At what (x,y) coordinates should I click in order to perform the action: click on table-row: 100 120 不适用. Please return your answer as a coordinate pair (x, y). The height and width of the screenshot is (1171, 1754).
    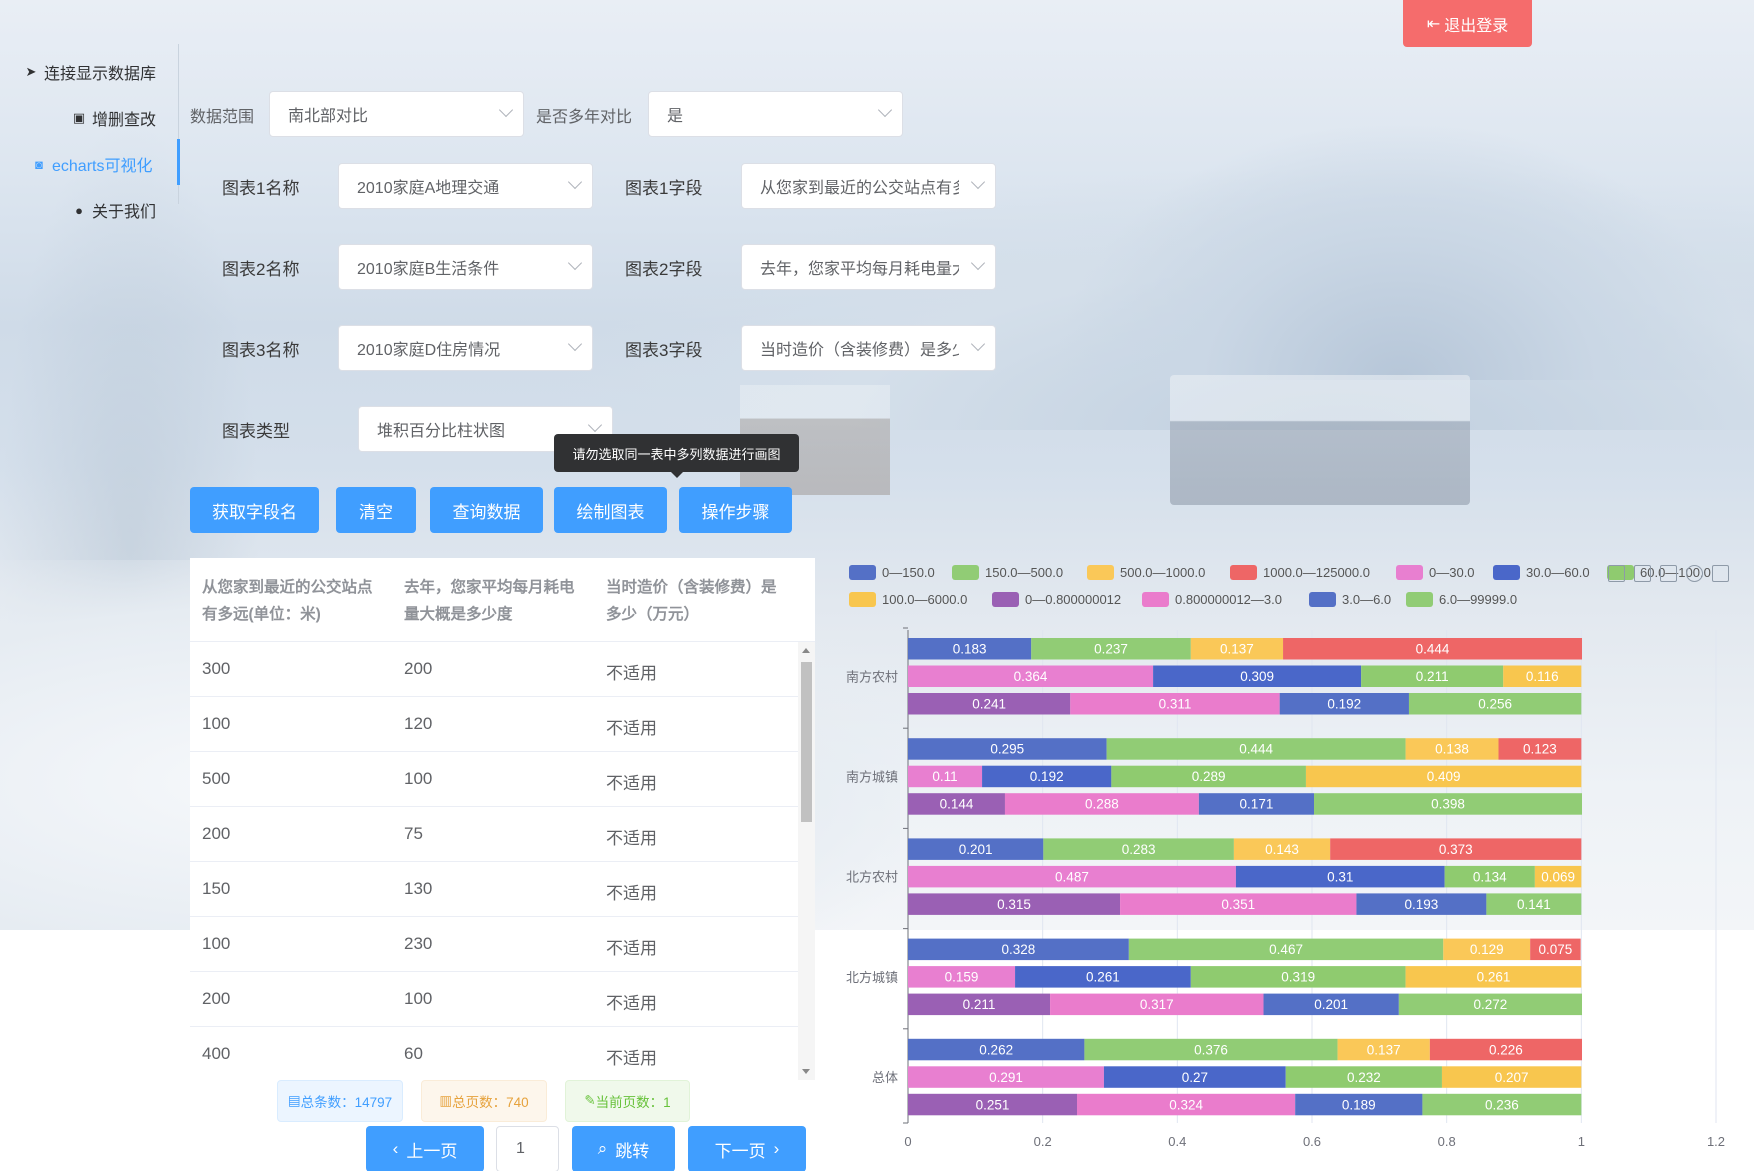
    Looking at the image, I should click on (494, 724).